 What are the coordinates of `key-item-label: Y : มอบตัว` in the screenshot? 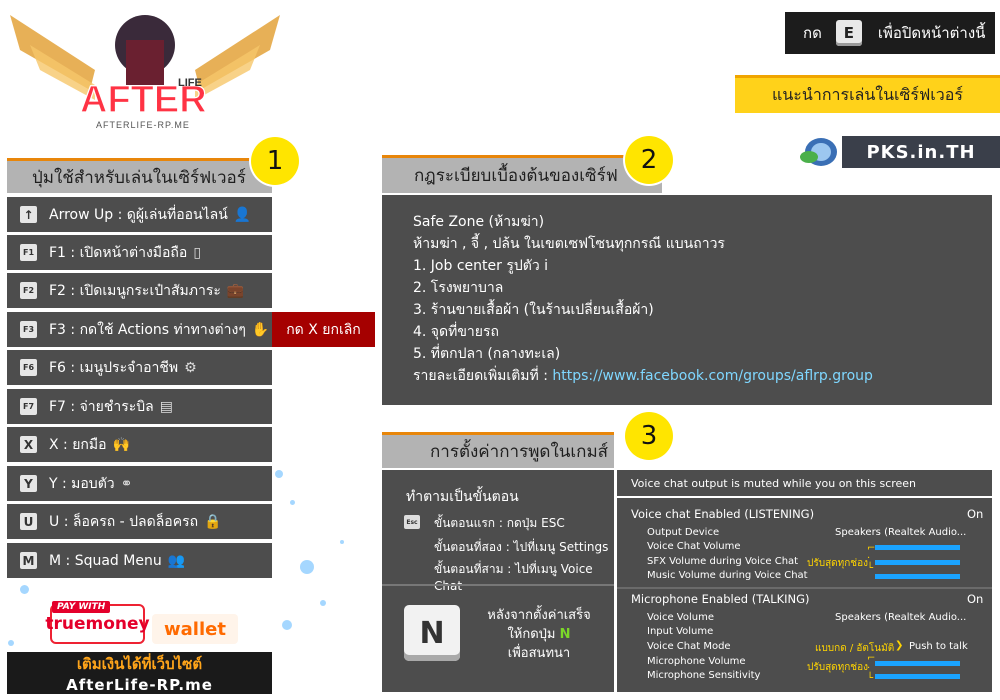 It's located at (82, 483).